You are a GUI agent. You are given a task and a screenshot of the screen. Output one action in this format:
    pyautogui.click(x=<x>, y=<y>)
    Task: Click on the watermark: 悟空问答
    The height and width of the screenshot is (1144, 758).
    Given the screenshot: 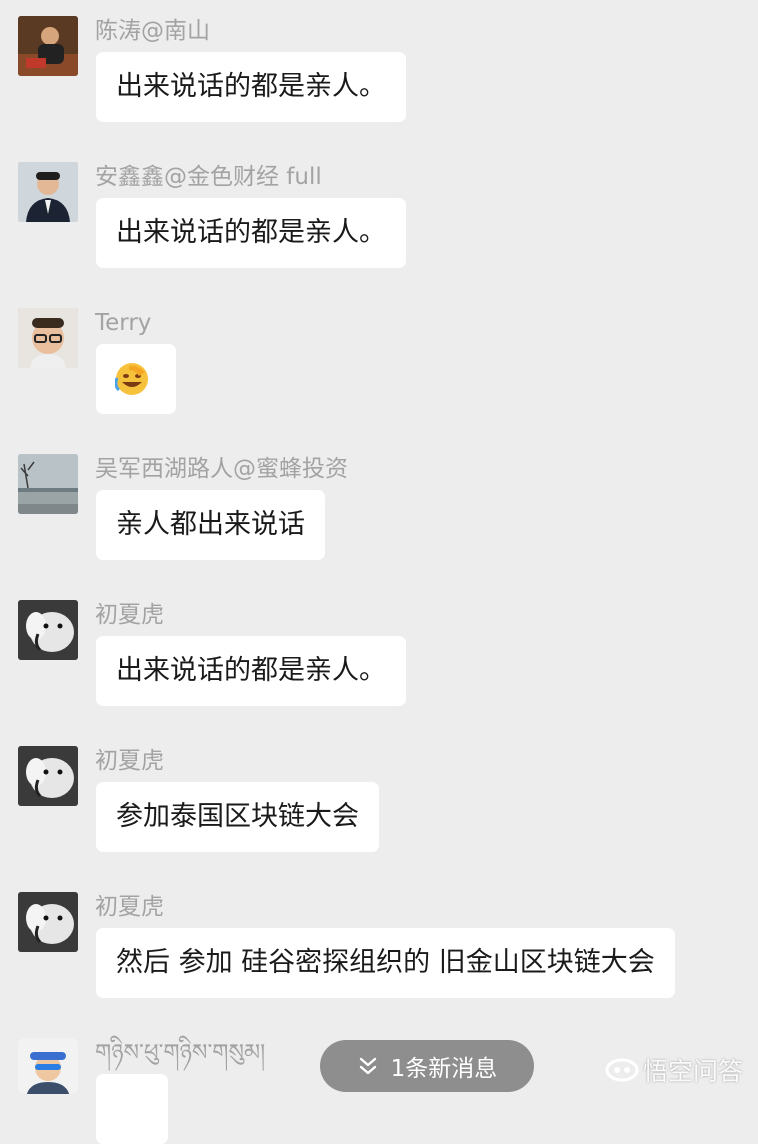 What is the action you would take?
    pyautogui.click(x=674, y=1070)
    